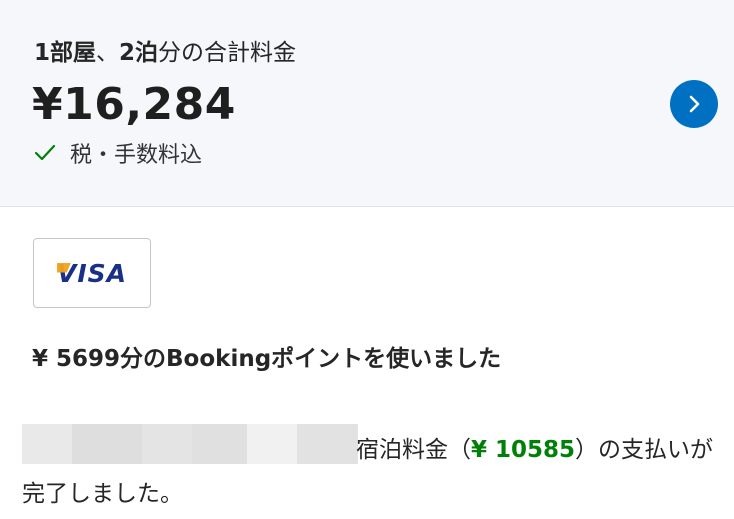 This screenshot has height=519, width=734. What do you see at coordinates (65, 53) in the screenshot?
I see `rooms-count: 1部屋` at bounding box center [65, 53].